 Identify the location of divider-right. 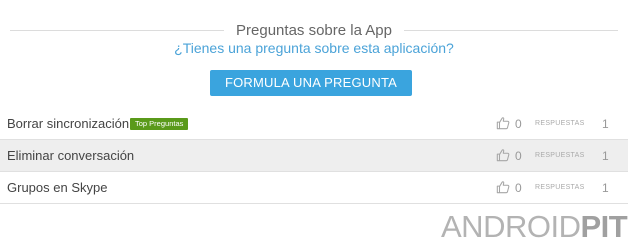
(511, 30).